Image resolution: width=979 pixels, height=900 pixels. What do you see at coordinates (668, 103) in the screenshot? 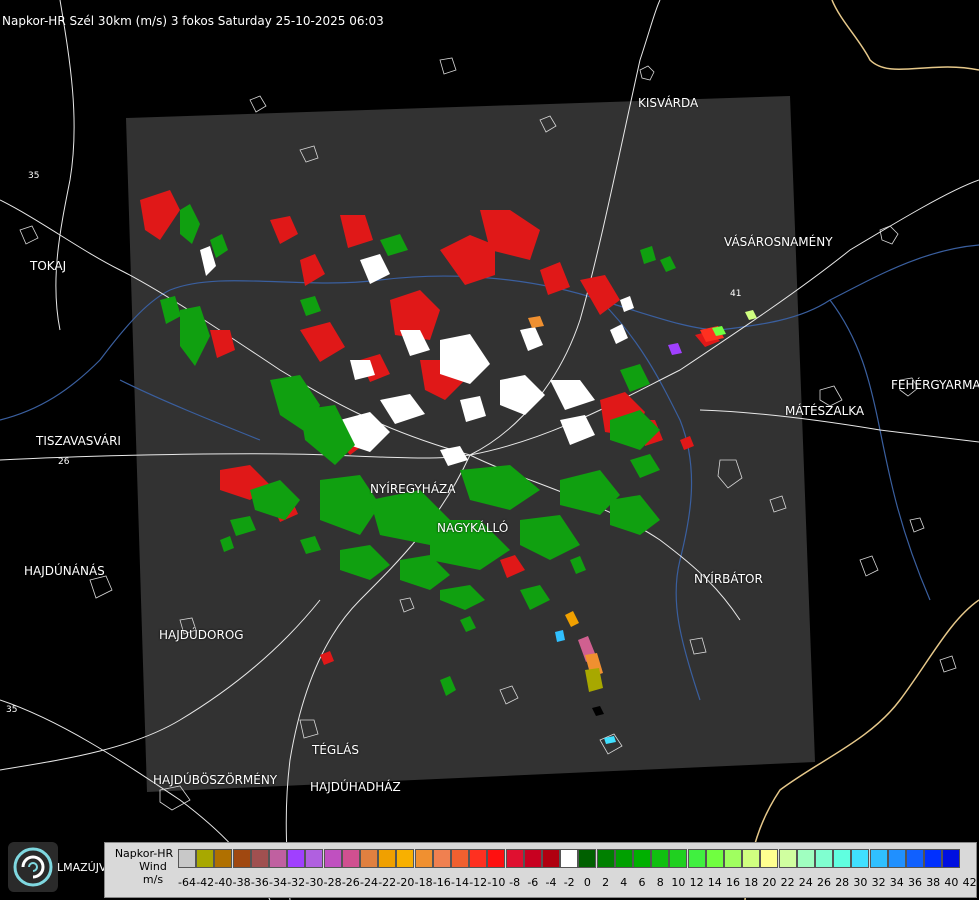
I see `city-label-kisvarda: KISVÁRDA` at bounding box center [668, 103].